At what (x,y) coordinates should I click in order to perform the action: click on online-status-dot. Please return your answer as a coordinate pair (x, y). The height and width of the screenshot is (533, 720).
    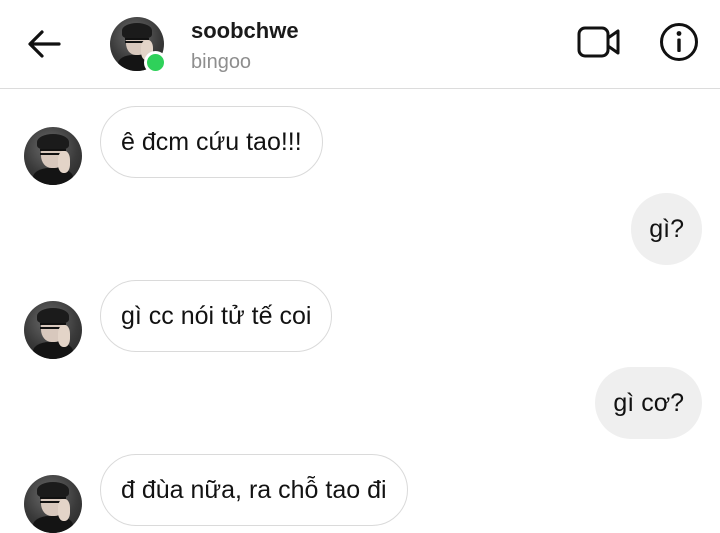
    Looking at the image, I should click on (155, 62).